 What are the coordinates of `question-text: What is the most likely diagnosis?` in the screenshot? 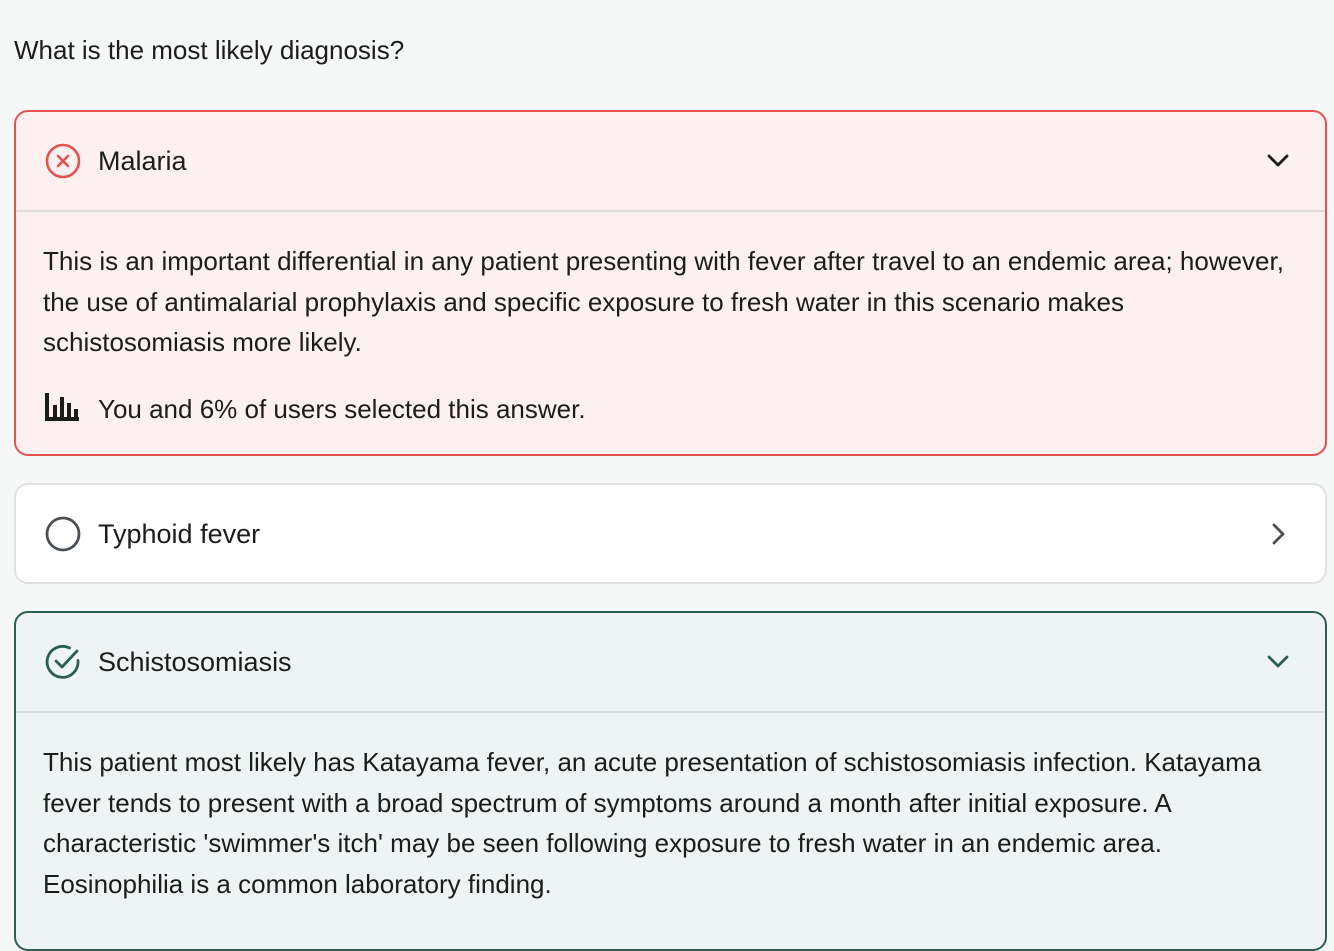 It's located at (209, 50).